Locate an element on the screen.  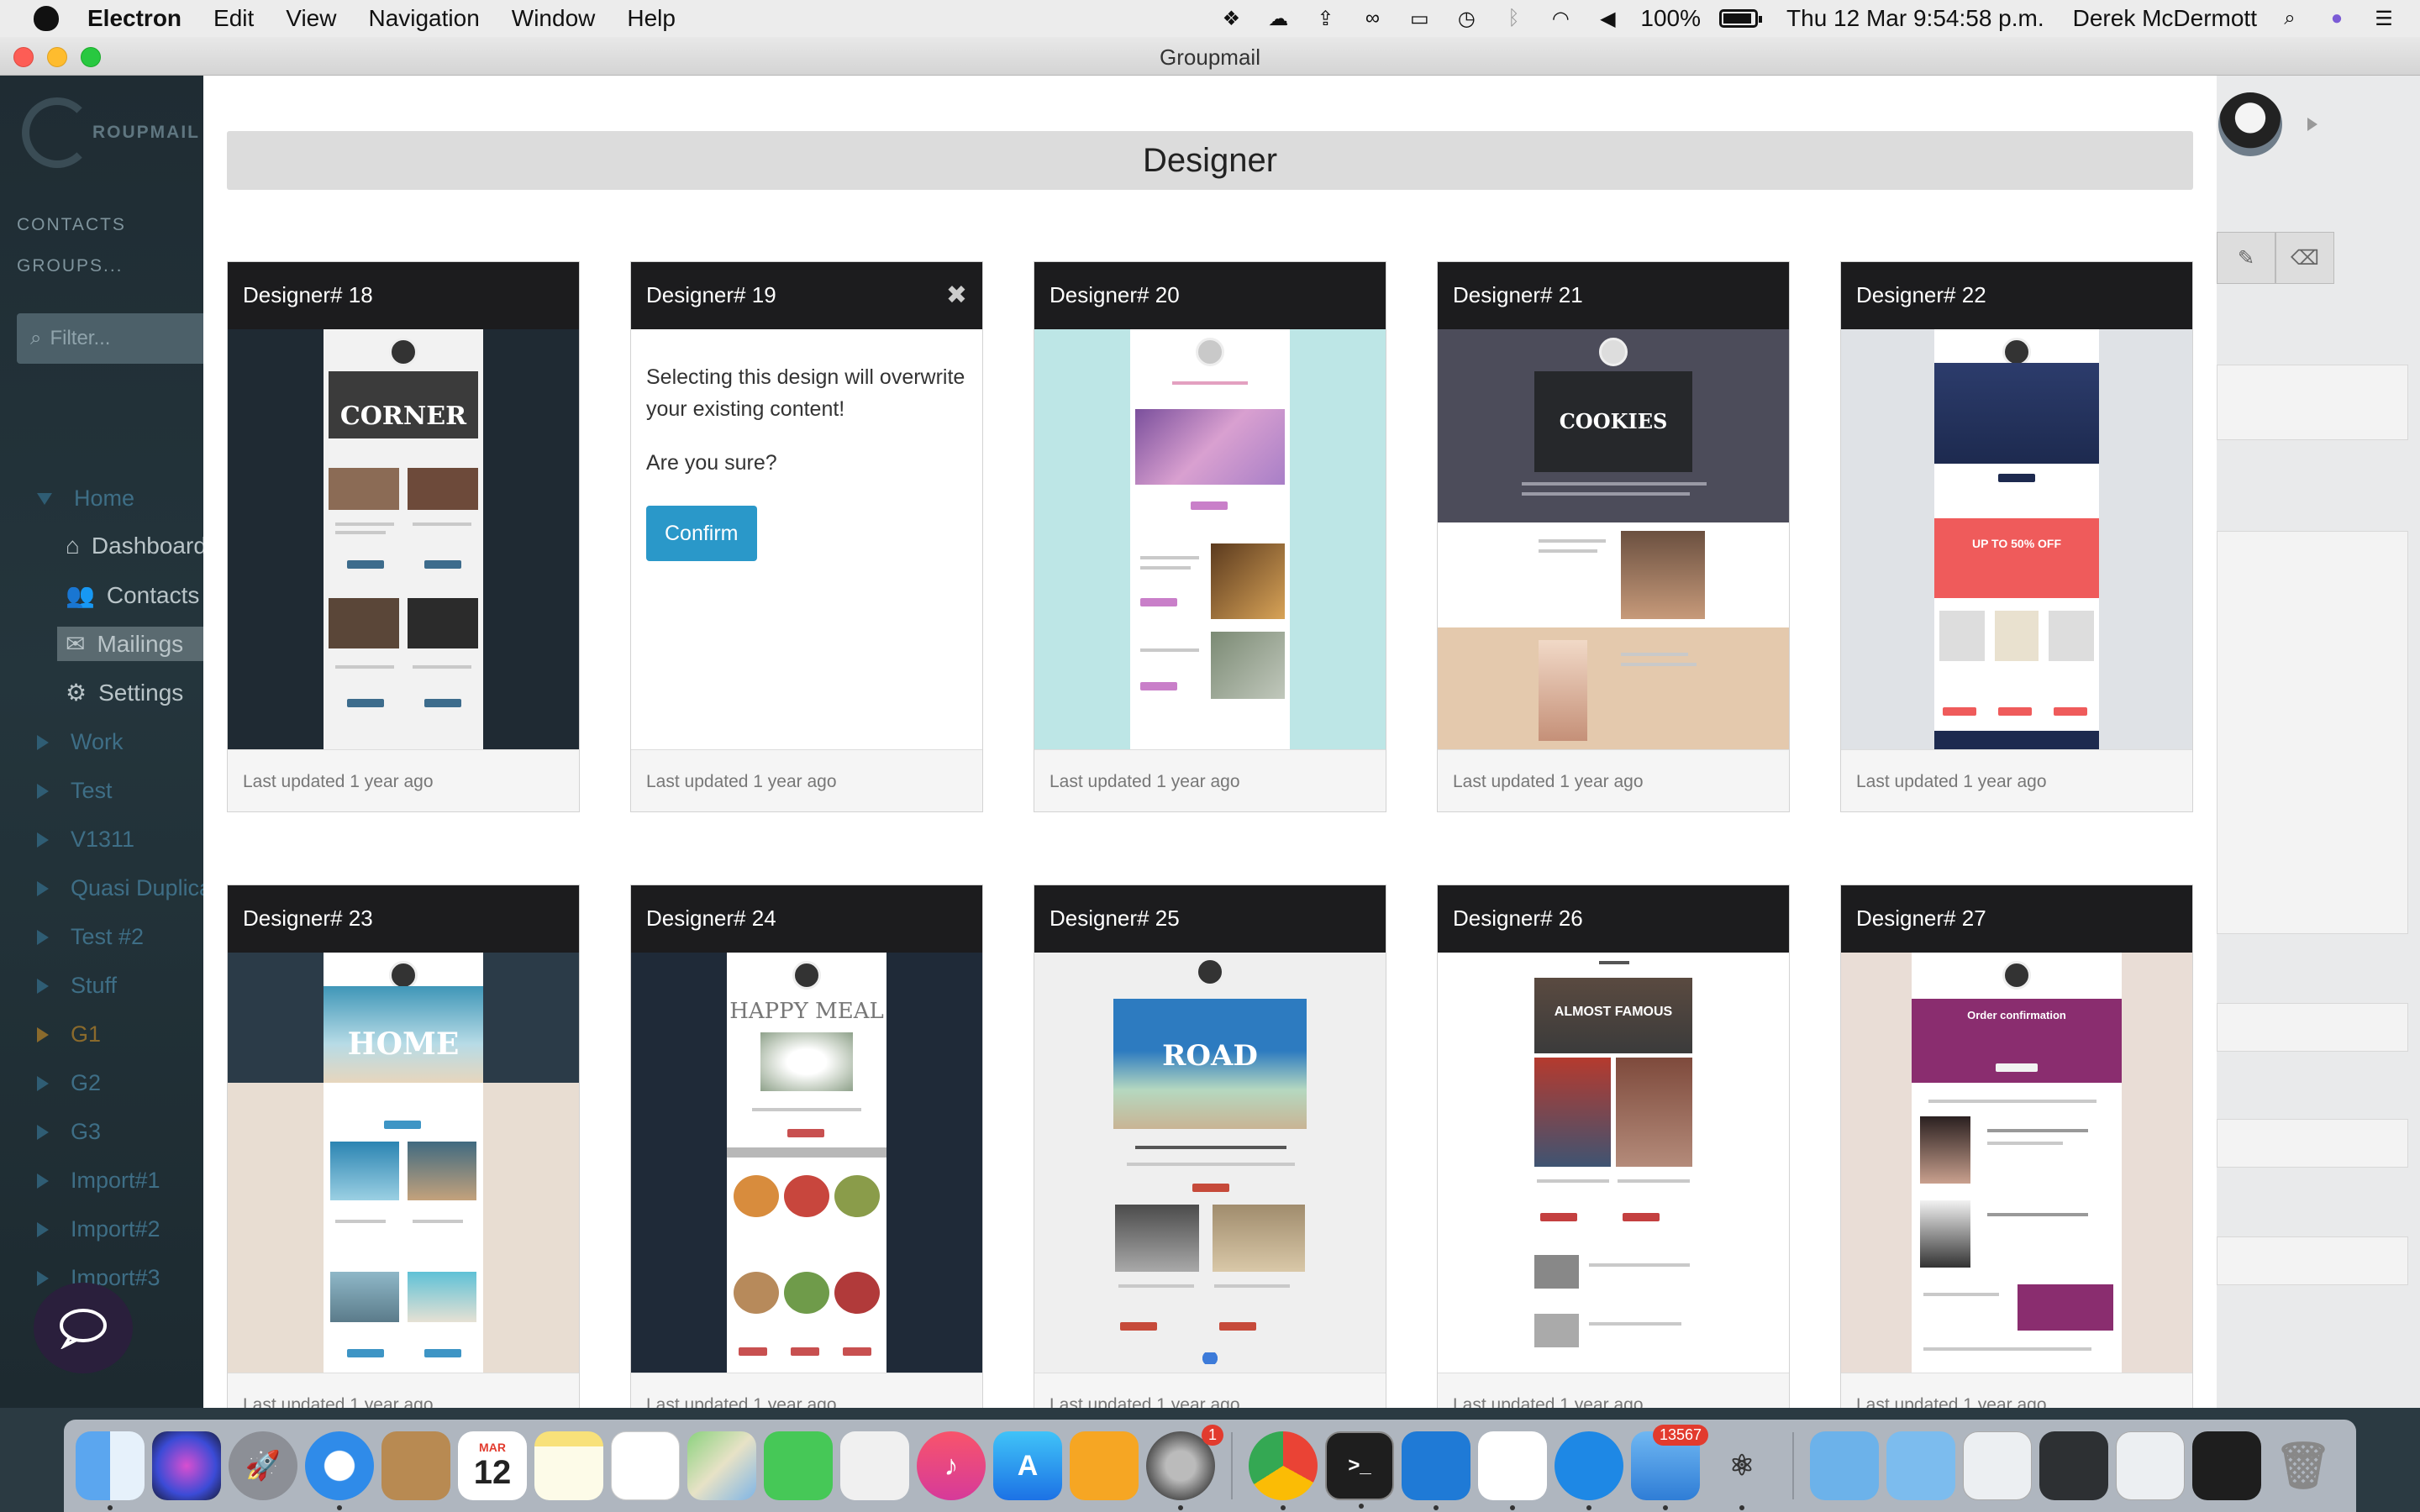
tree-item-group: Work is located at coordinates (80, 742).